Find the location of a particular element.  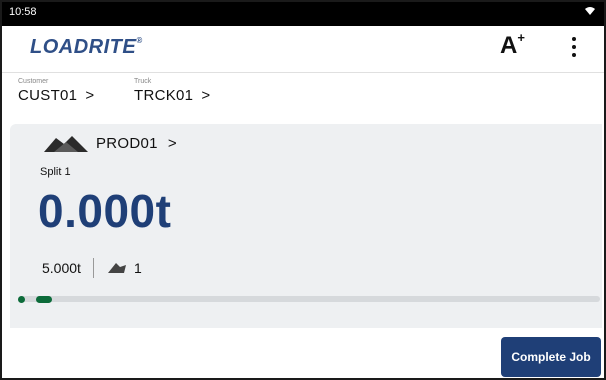

truck-caption: Truck is located at coordinates (143, 81).